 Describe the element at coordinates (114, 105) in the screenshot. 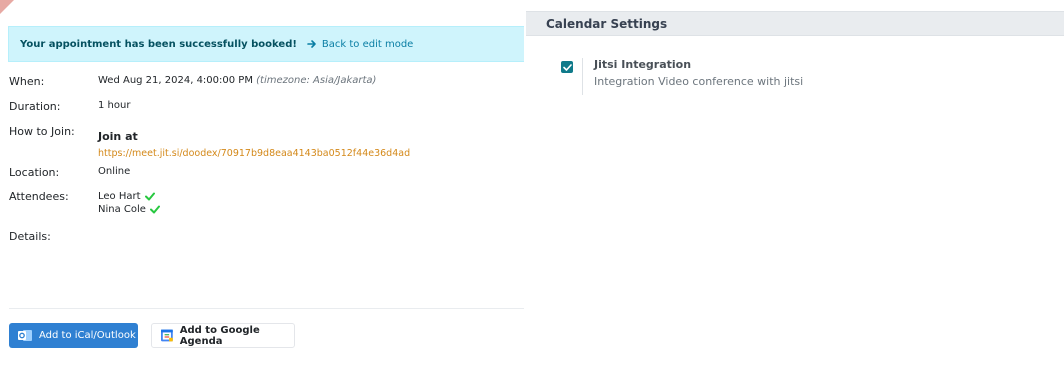

I see `duration-value: 1 hour` at that location.